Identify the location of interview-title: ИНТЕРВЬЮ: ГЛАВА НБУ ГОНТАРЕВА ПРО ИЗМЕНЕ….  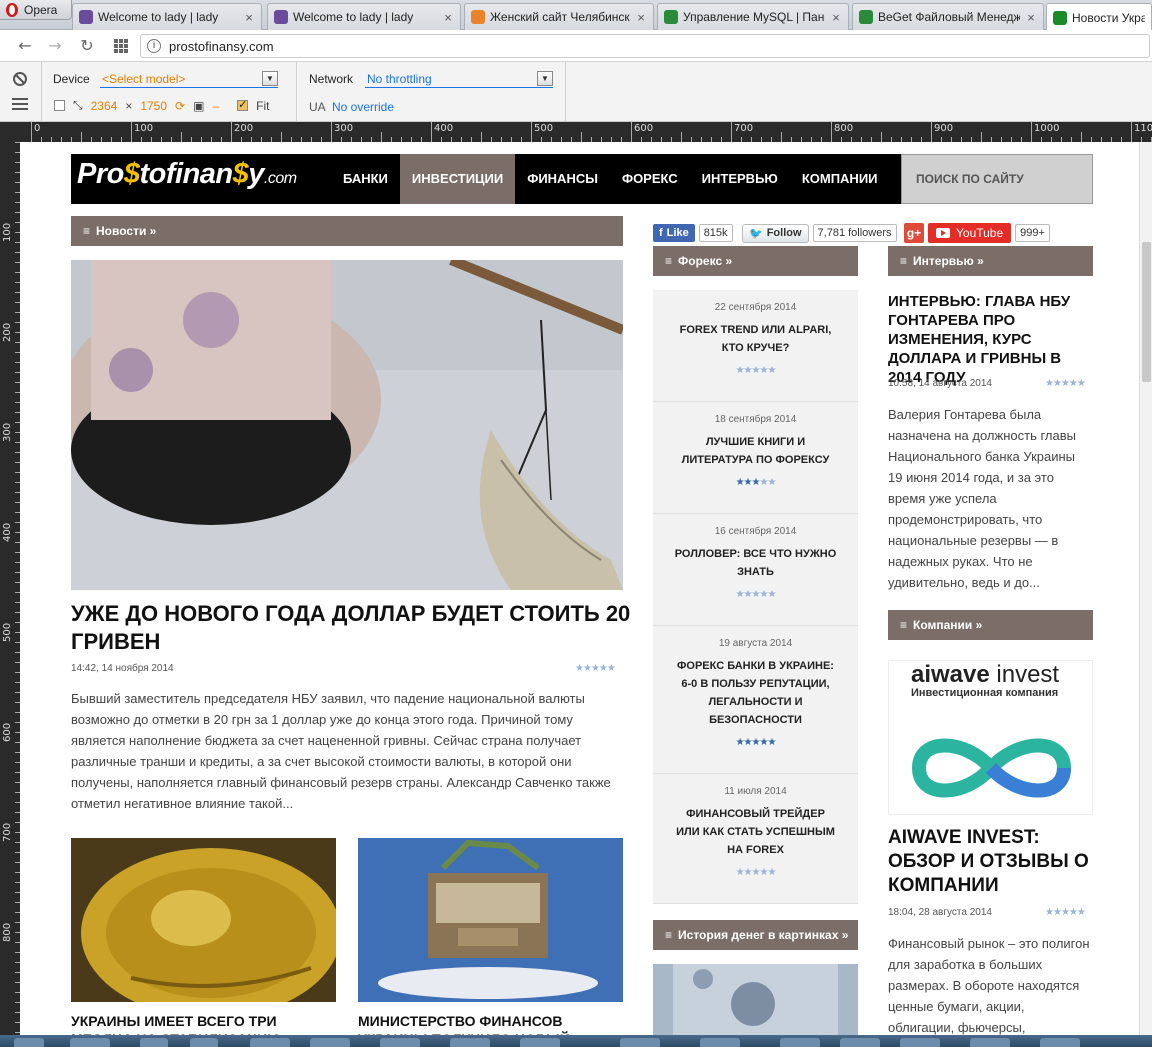
(993, 339).